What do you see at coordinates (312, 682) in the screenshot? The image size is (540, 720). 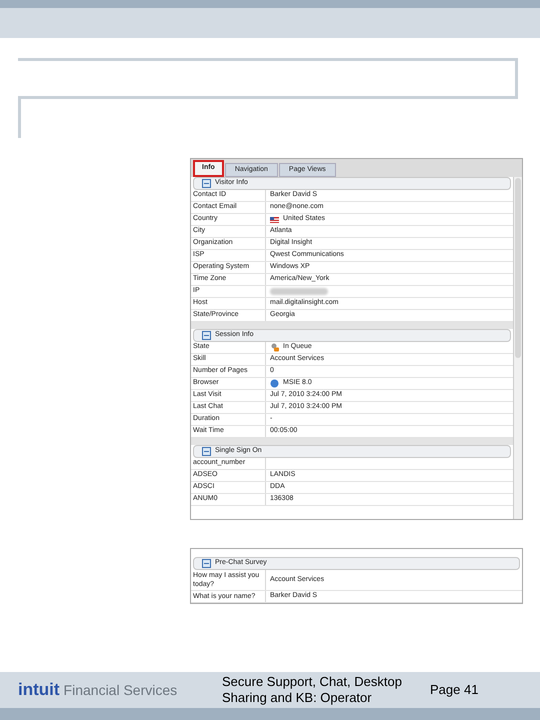 I see `footer-title: Secure Support, Chat, Desktop` at bounding box center [312, 682].